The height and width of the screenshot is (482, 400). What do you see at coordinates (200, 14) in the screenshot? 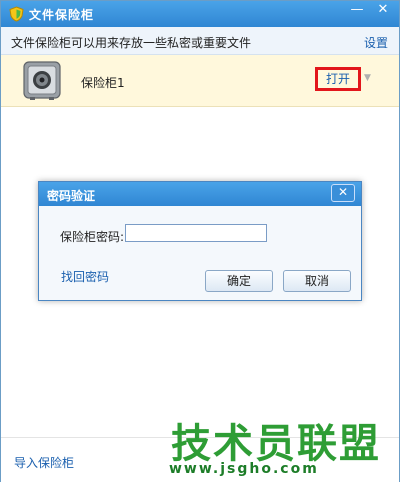
I see `window-titlebar: 文件保险柜 — ✕` at bounding box center [200, 14].